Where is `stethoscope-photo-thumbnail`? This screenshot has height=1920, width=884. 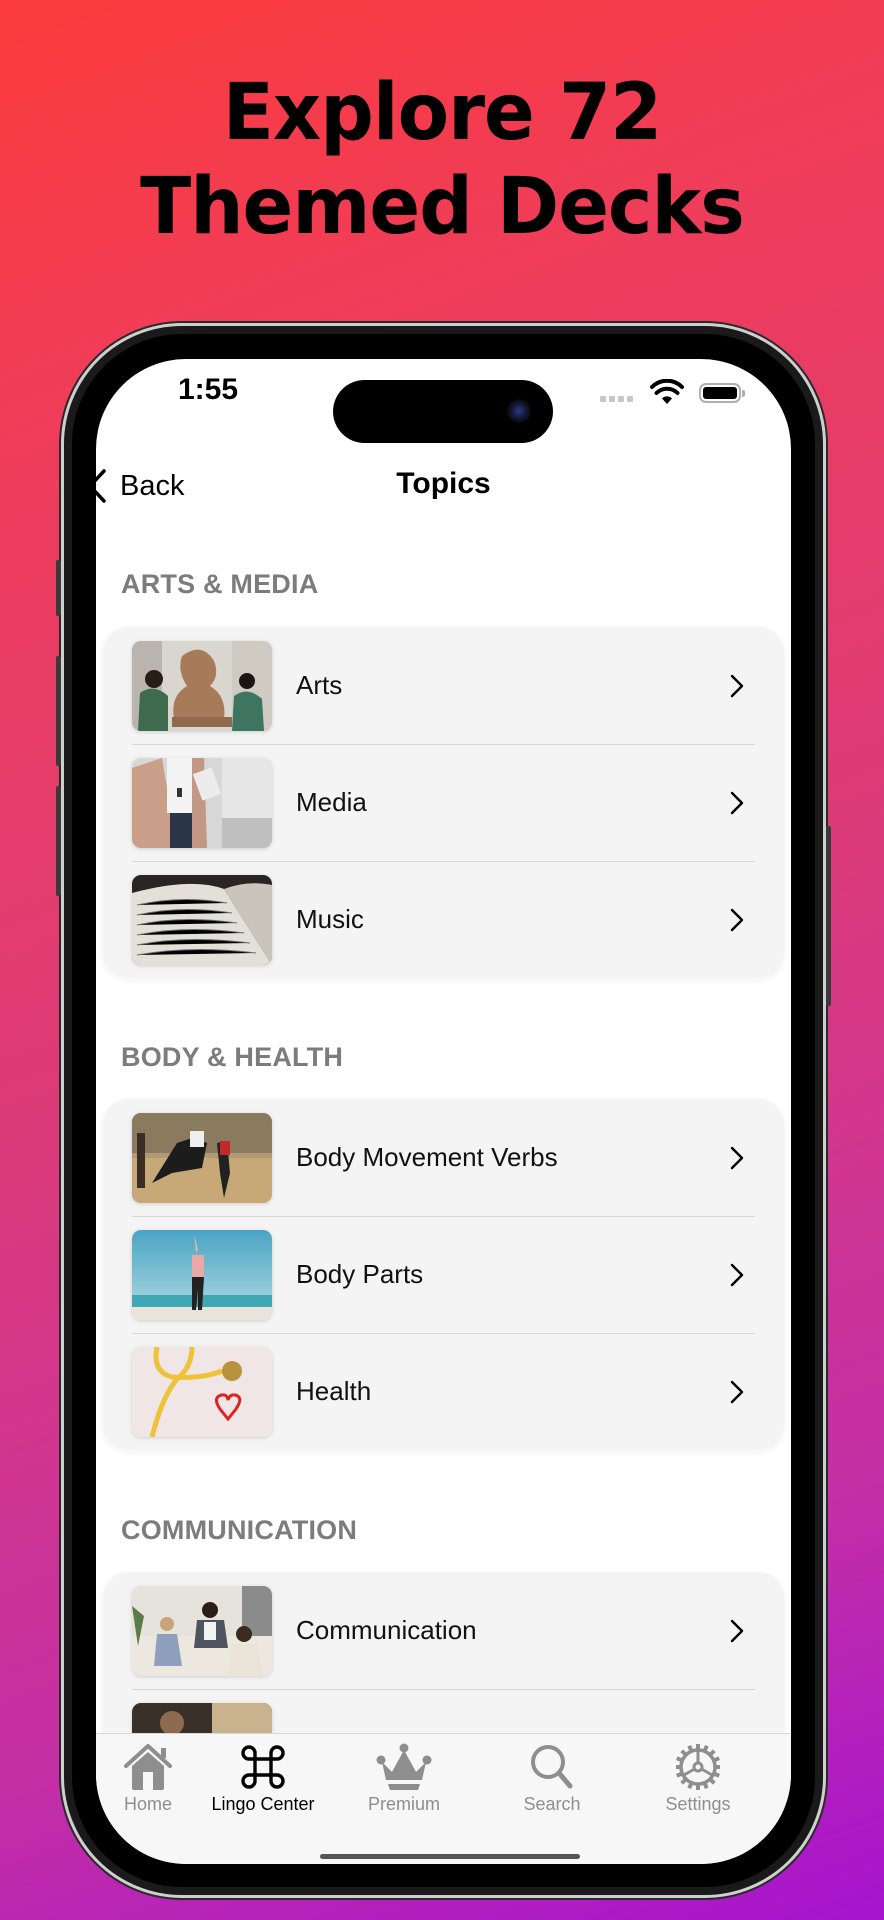
stethoscope-photo-thumbnail is located at coordinates (202, 1392).